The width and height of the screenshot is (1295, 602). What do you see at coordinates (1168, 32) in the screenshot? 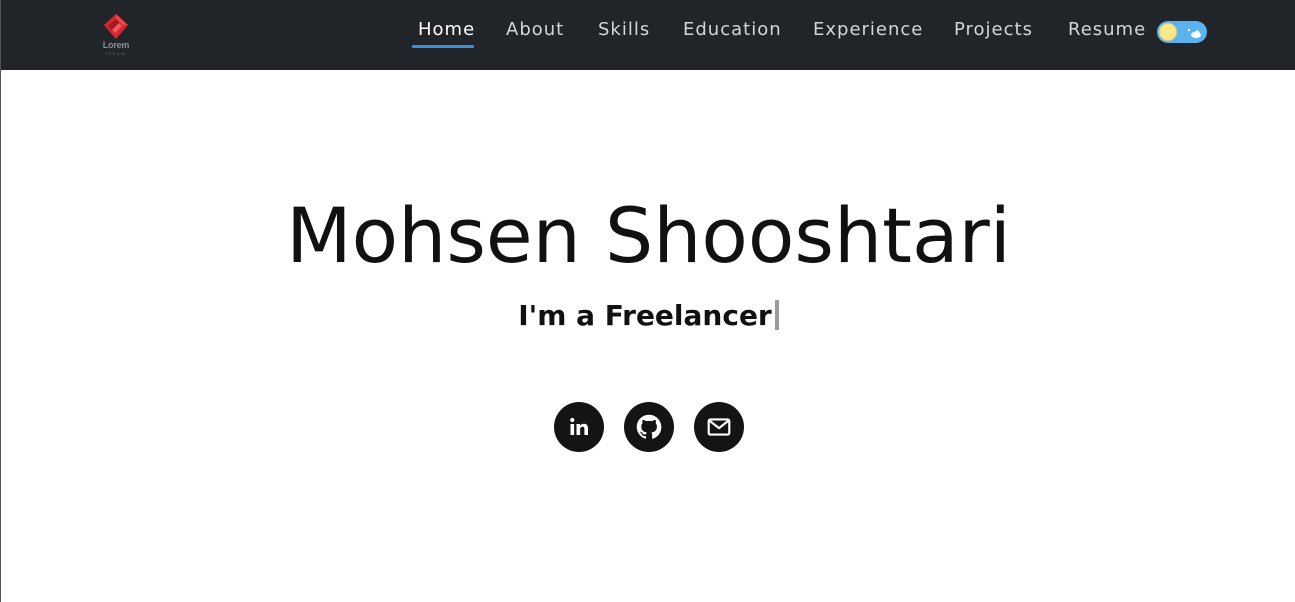
I see `sun-icon` at bounding box center [1168, 32].